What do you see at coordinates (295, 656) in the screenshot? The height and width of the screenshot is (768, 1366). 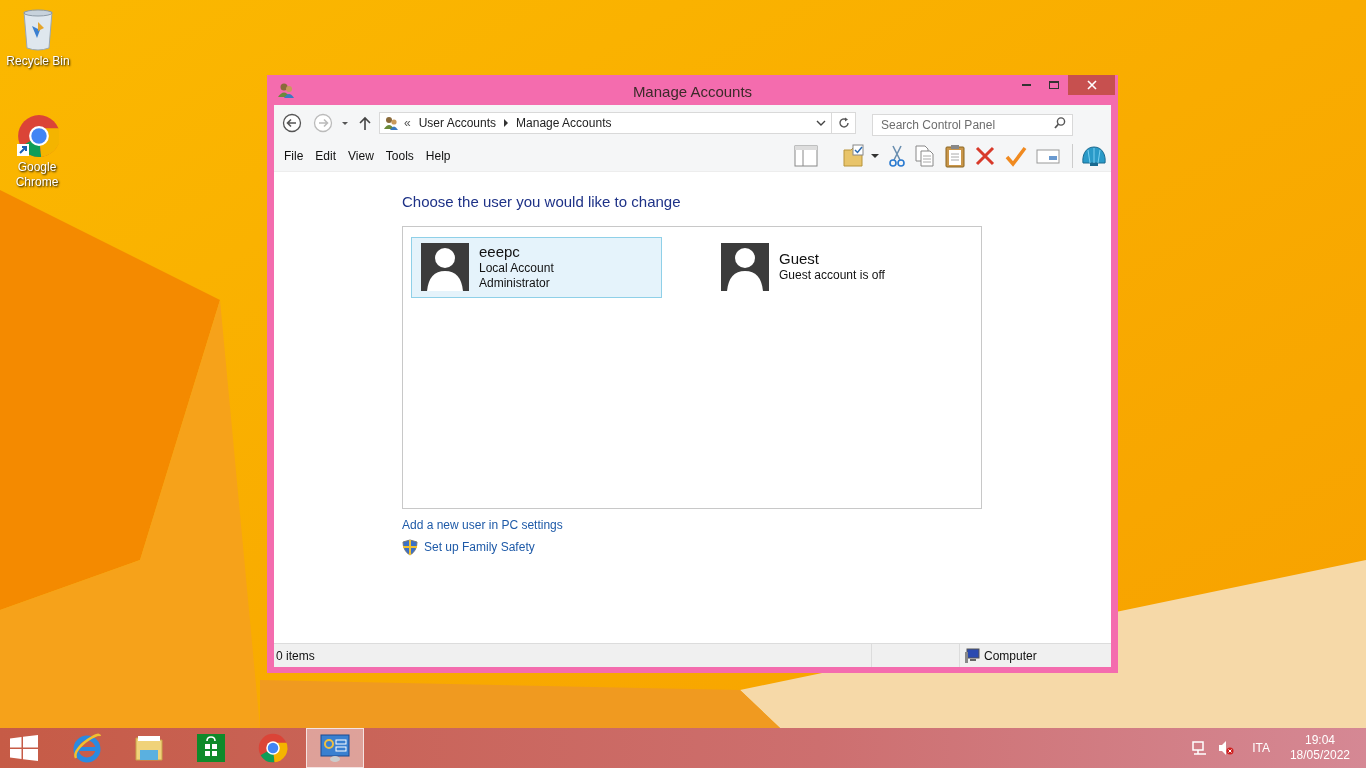 I see `item-count: 0 items` at bounding box center [295, 656].